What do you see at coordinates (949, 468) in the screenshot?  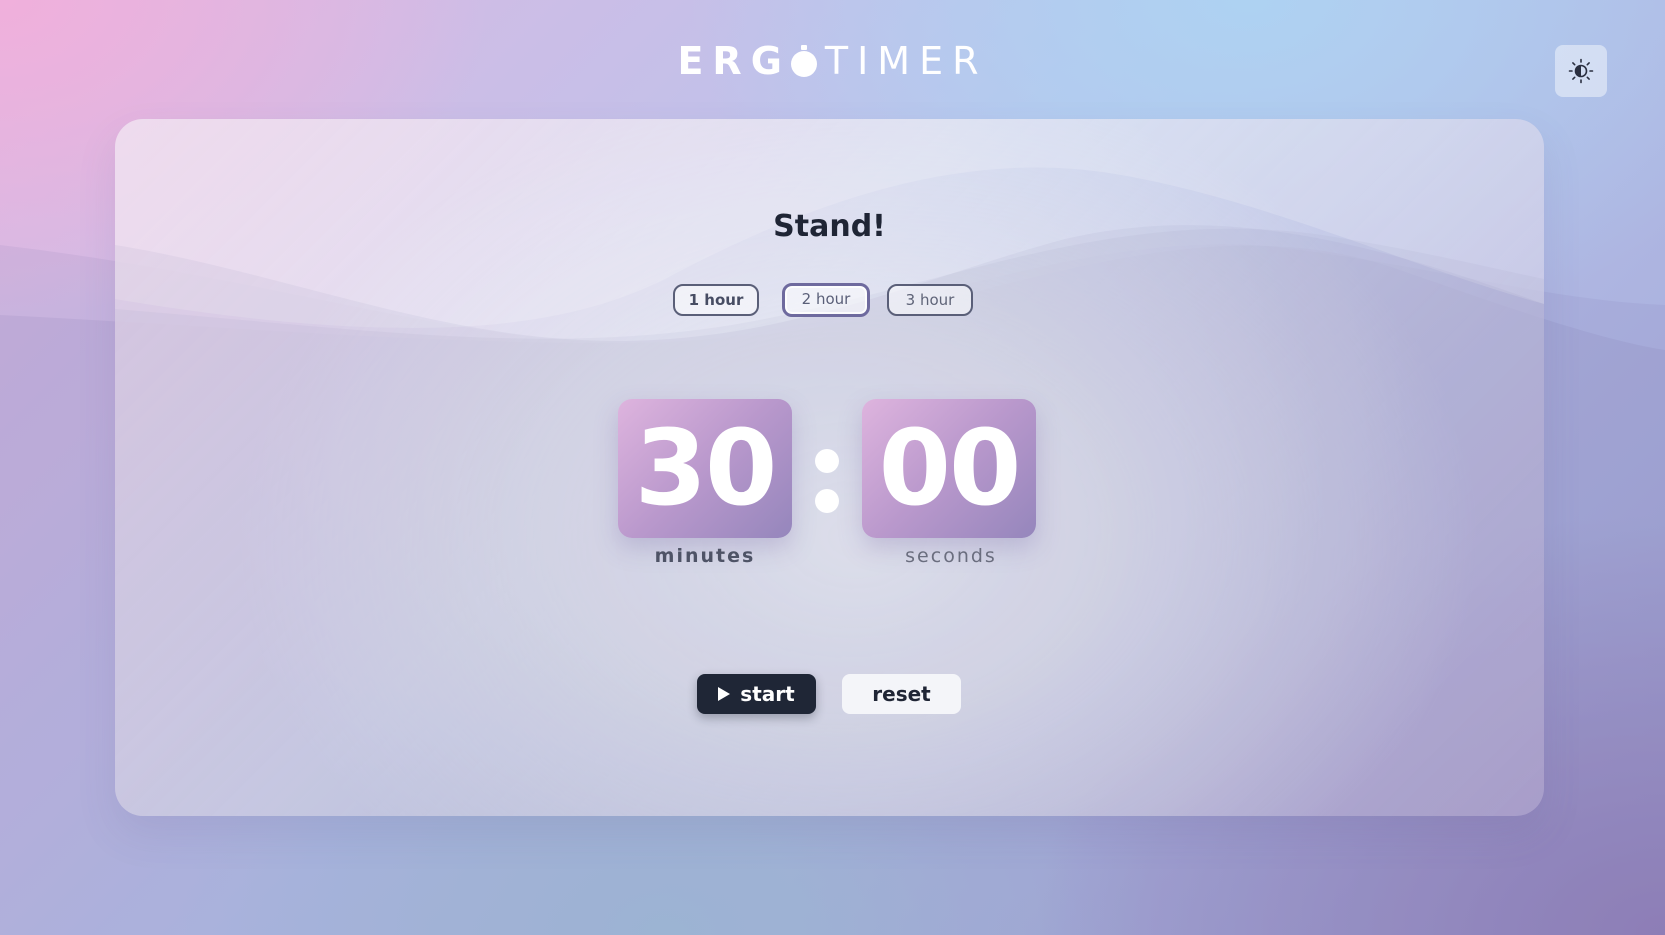 I see `seconds-display: 00` at bounding box center [949, 468].